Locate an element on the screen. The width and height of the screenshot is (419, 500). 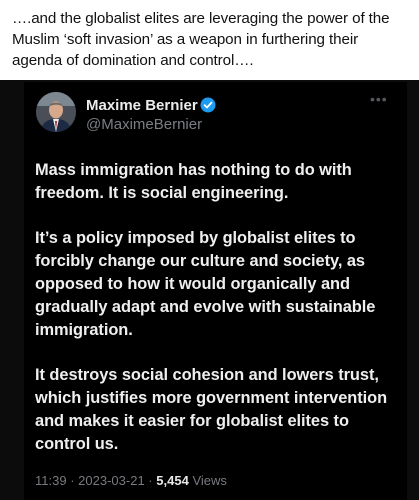
tweet-meta: 11:39 · 2023-03-21 · 5,454 Views is located at coordinates (131, 481).